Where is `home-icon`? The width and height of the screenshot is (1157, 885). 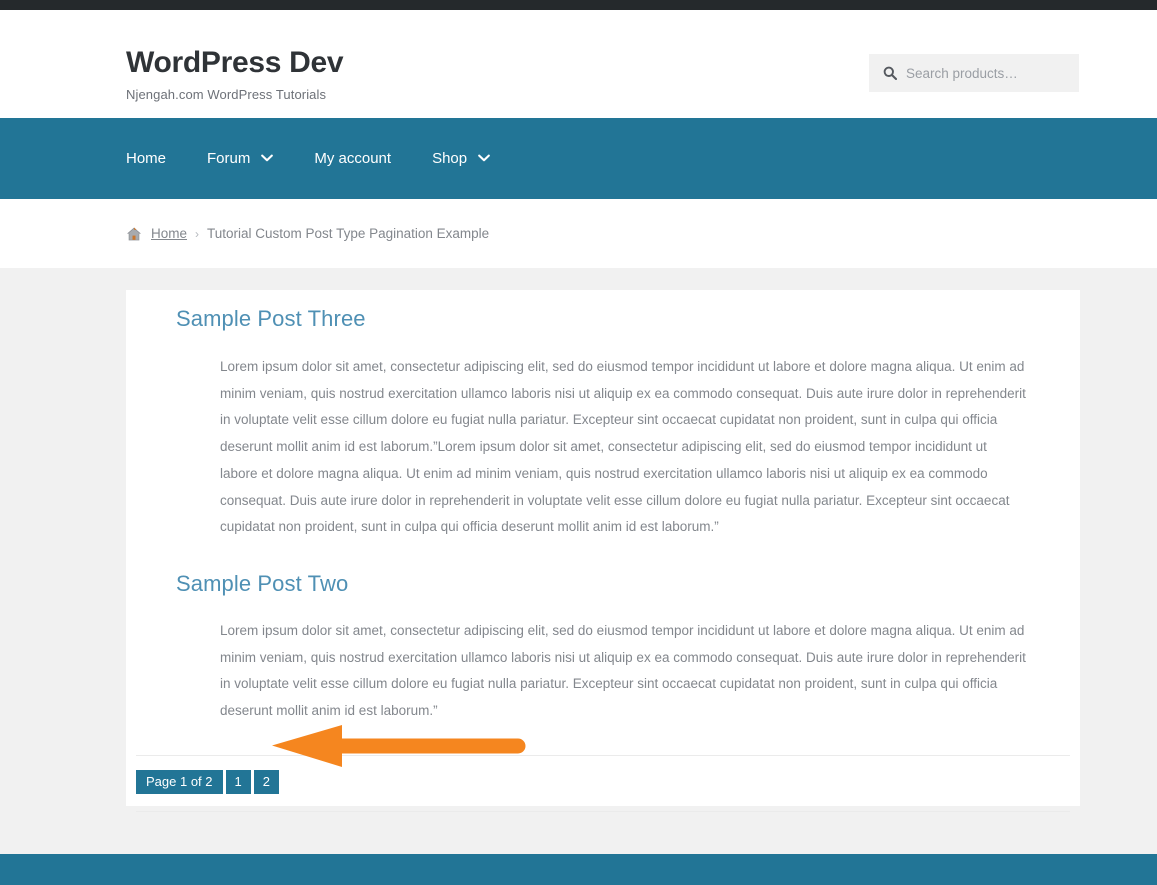
home-icon is located at coordinates (134, 234).